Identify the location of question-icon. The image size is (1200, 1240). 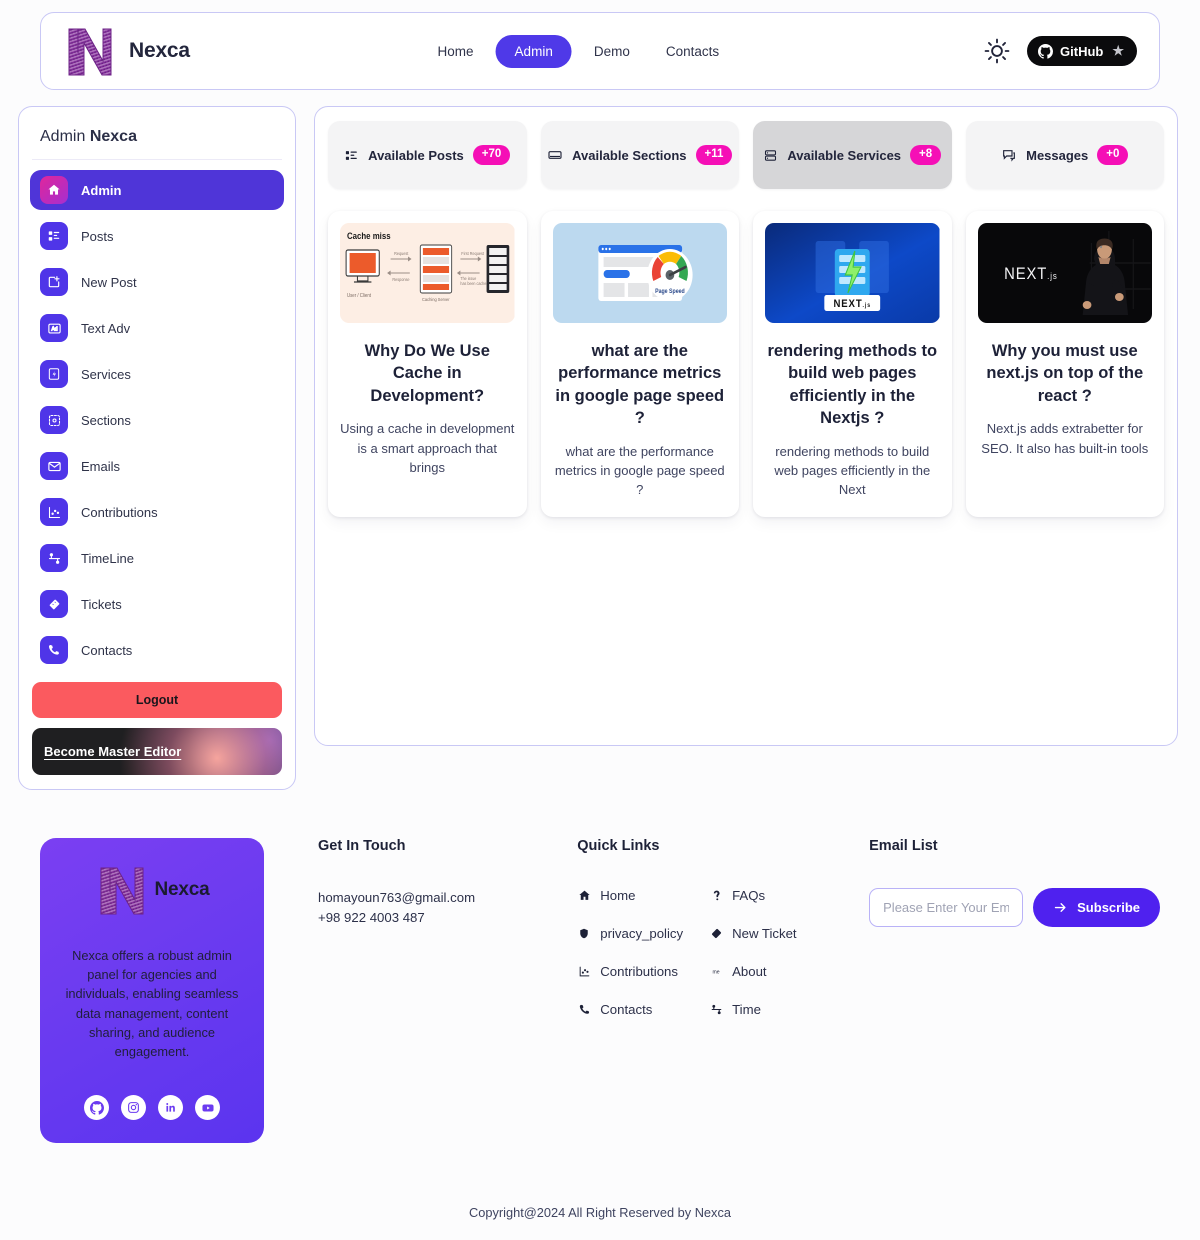
(716, 895).